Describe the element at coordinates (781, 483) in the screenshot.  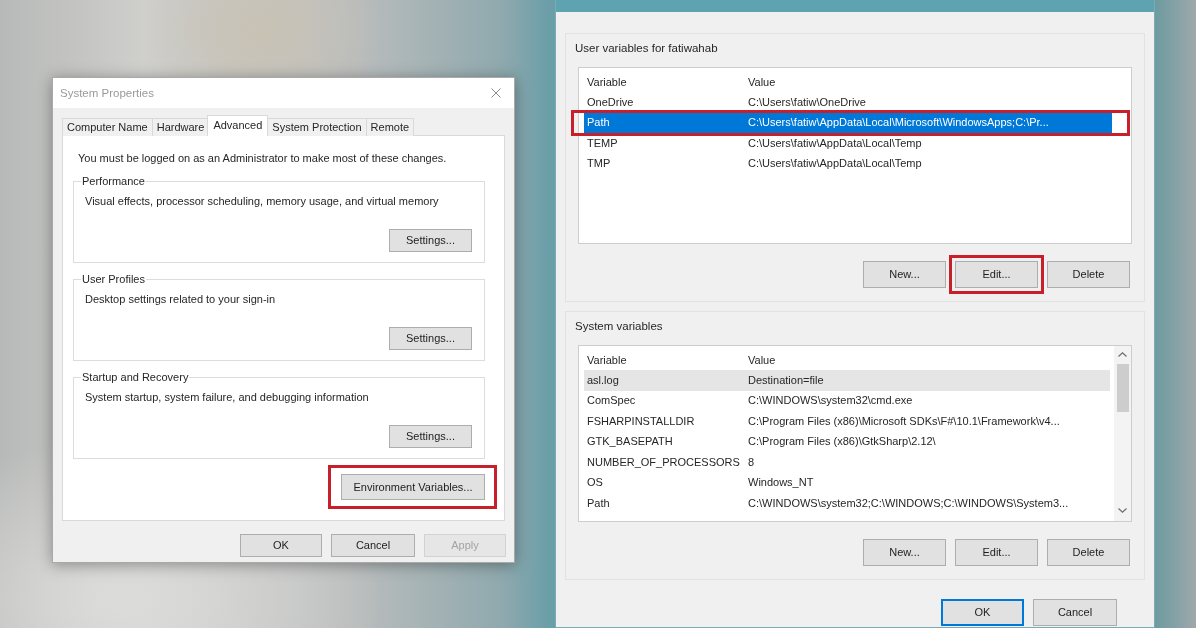
I see `variable-value: Windows_NT` at that location.